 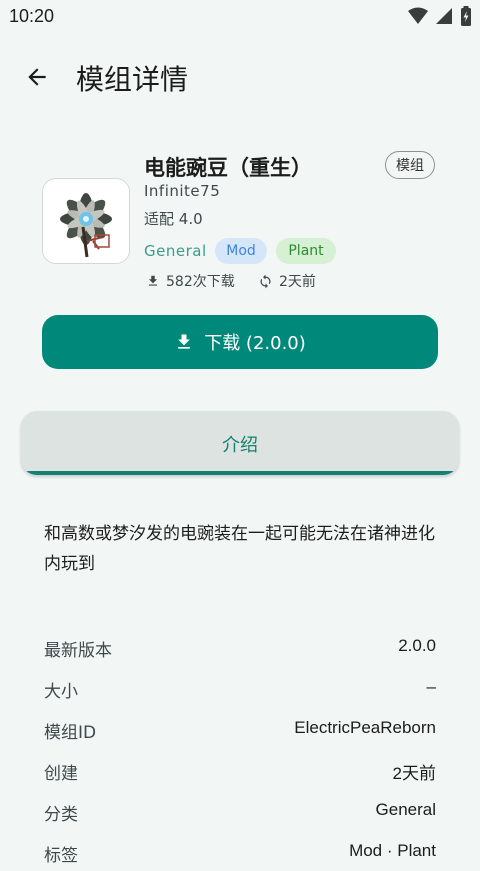 I want to click on sync-icon, so click(x=265, y=281).